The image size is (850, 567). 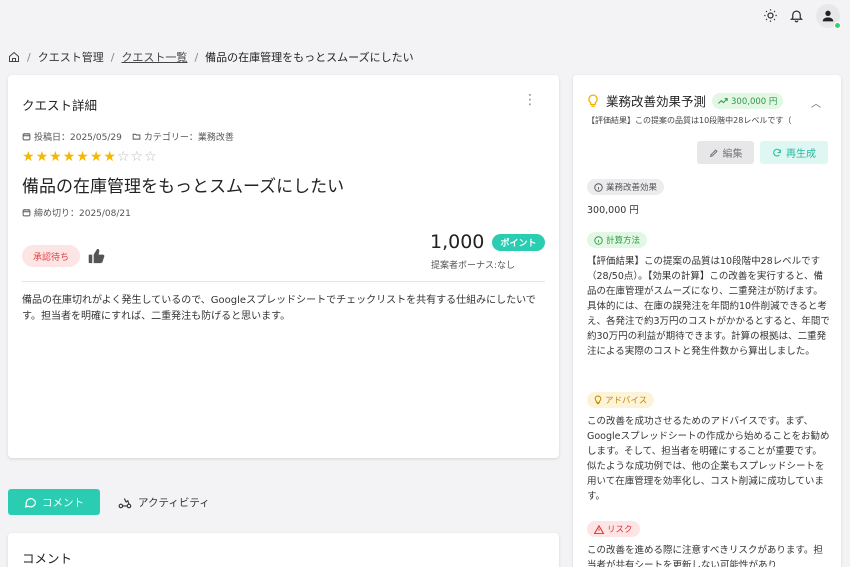 What do you see at coordinates (82, 214) in the screenshot?
I see `deadline-text: 締め切り：2025/08/21` at bounding box center [82, 214].